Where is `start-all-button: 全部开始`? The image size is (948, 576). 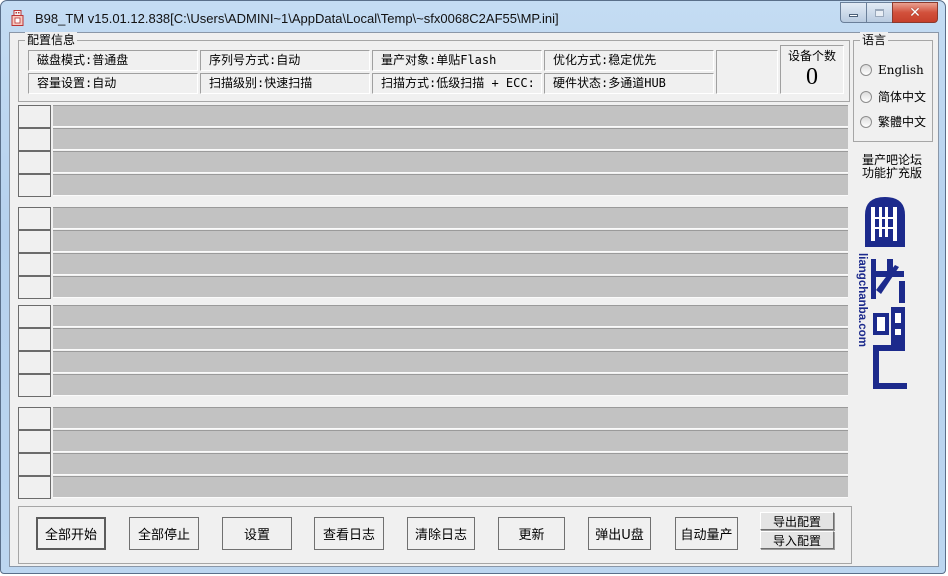 start-all-button: 全部开始 is located at coordinates (71, 533).